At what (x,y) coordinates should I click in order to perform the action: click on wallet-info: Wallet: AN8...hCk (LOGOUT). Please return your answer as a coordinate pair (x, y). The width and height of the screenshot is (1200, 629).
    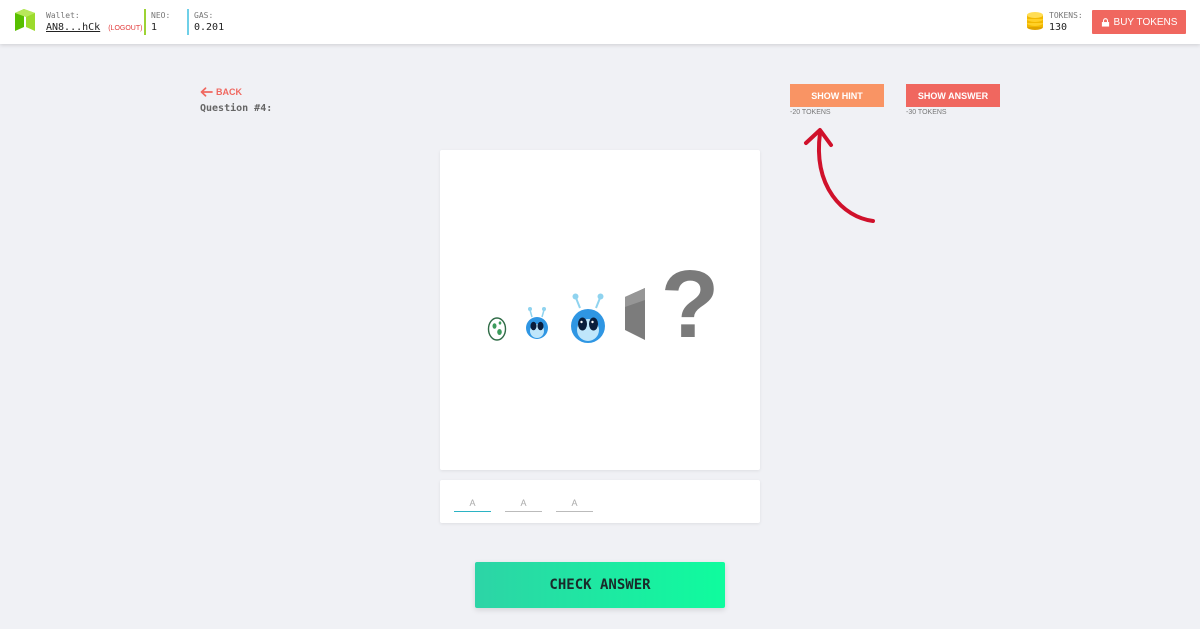
    Looking at the image, I should click on (94, 23).